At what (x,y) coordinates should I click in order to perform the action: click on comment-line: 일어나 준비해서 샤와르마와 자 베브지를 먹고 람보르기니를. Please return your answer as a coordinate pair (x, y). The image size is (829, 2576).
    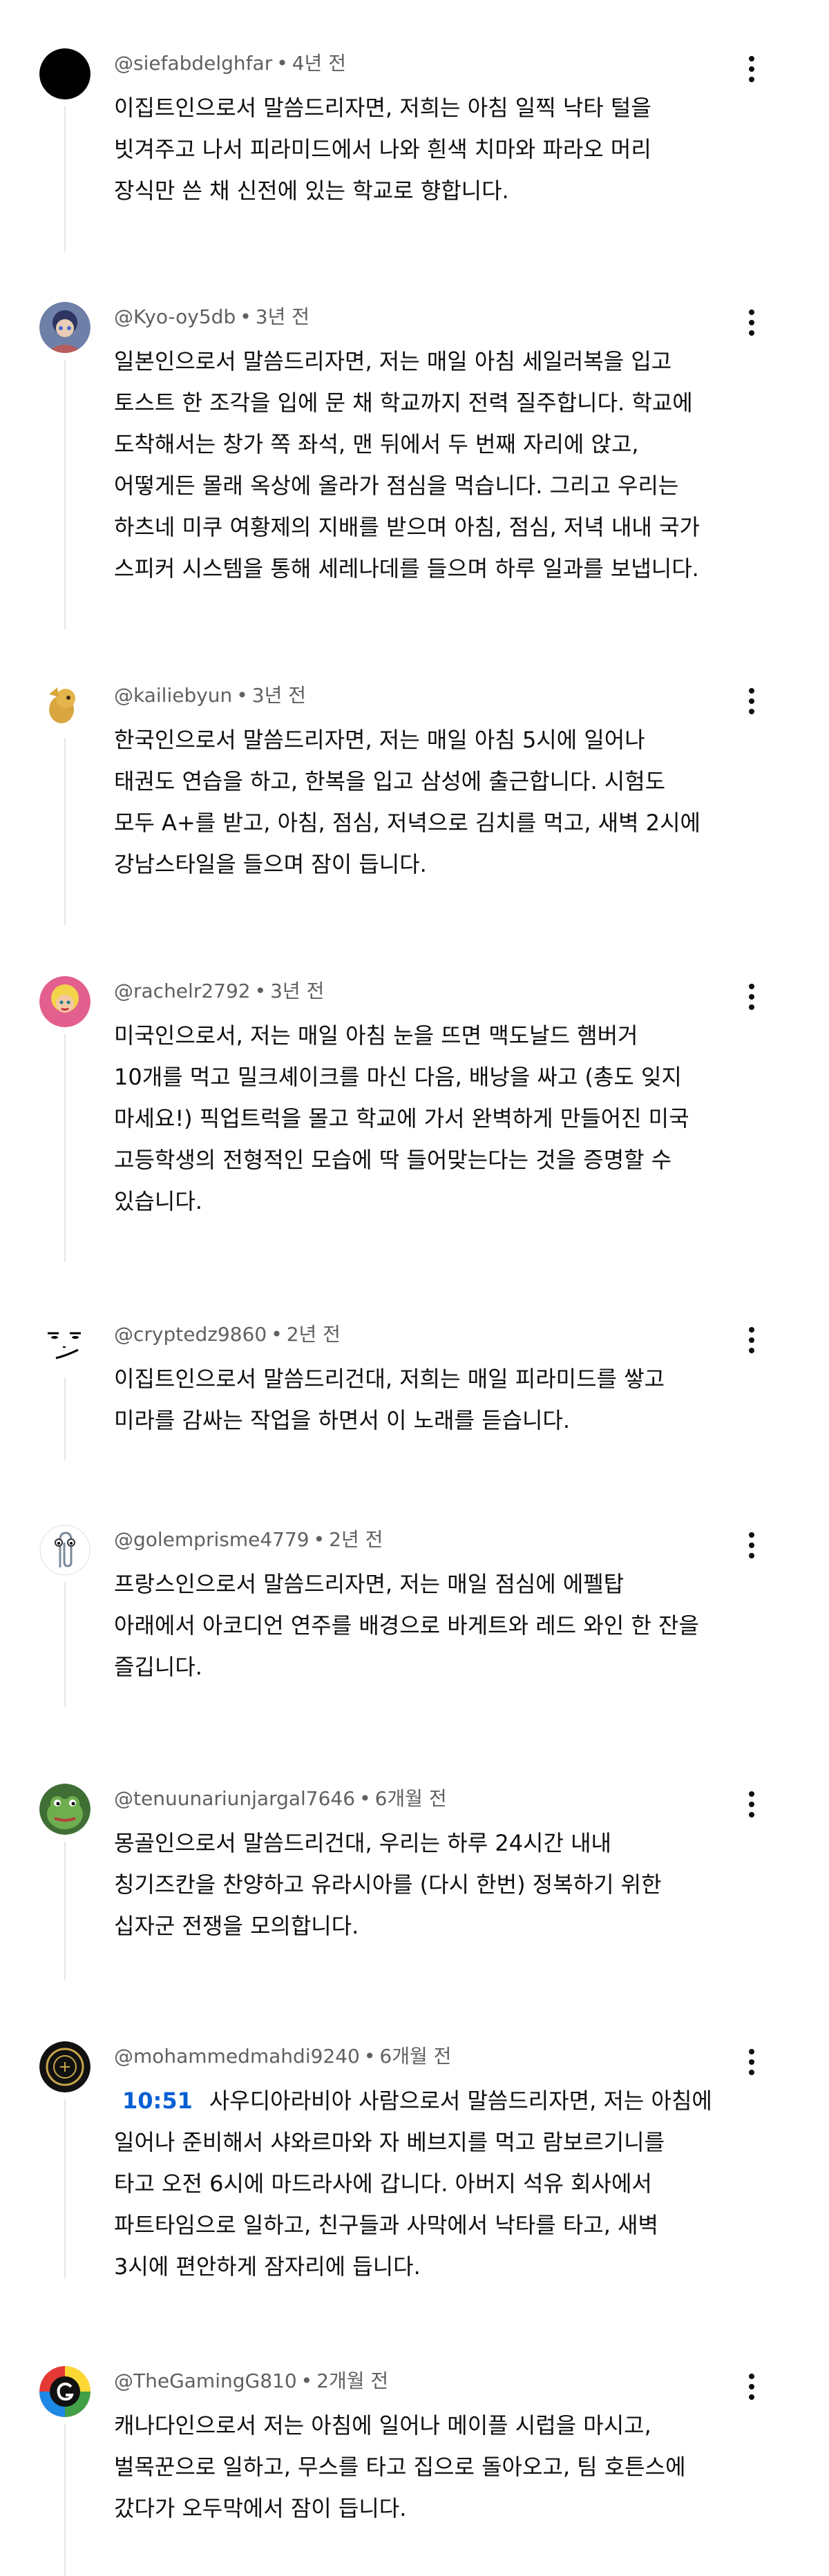
    Looking at the image, I should click on (389, 2142).